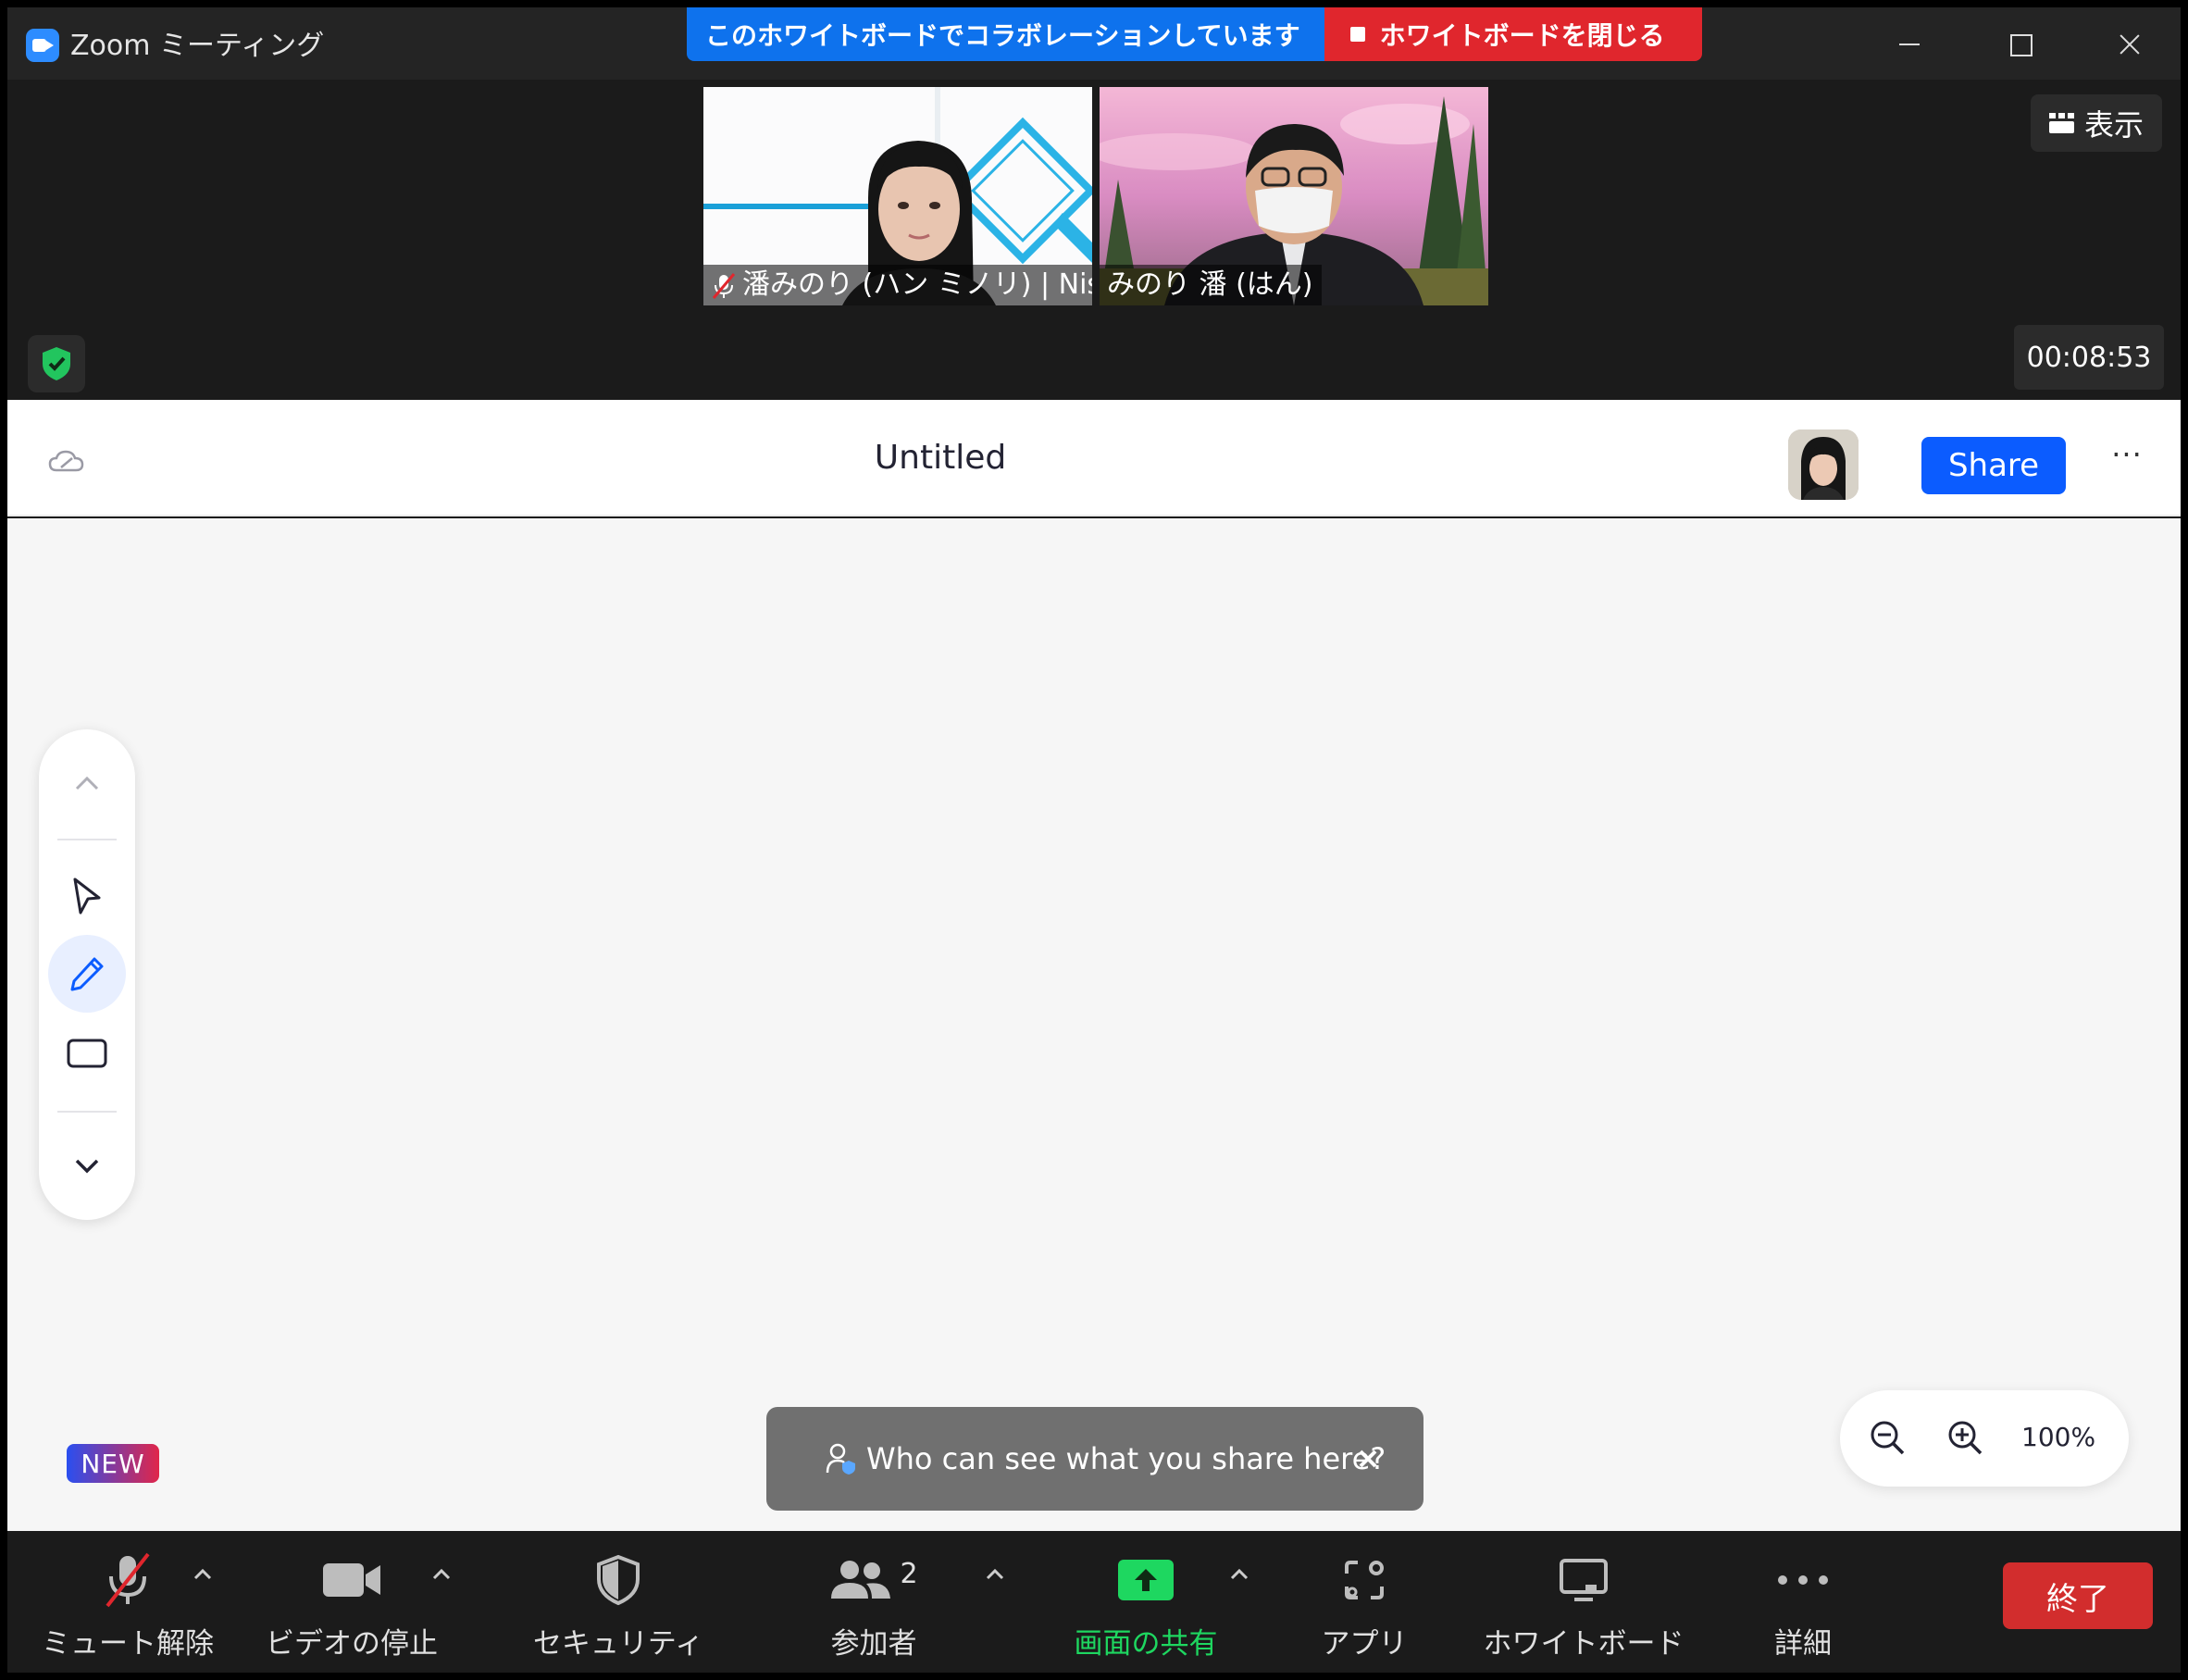 The width and height of the screenshot is (2188, 1680). Describe the element at coordinates (1908, 44) in the screenshot. I see `minimize-button` at that location.